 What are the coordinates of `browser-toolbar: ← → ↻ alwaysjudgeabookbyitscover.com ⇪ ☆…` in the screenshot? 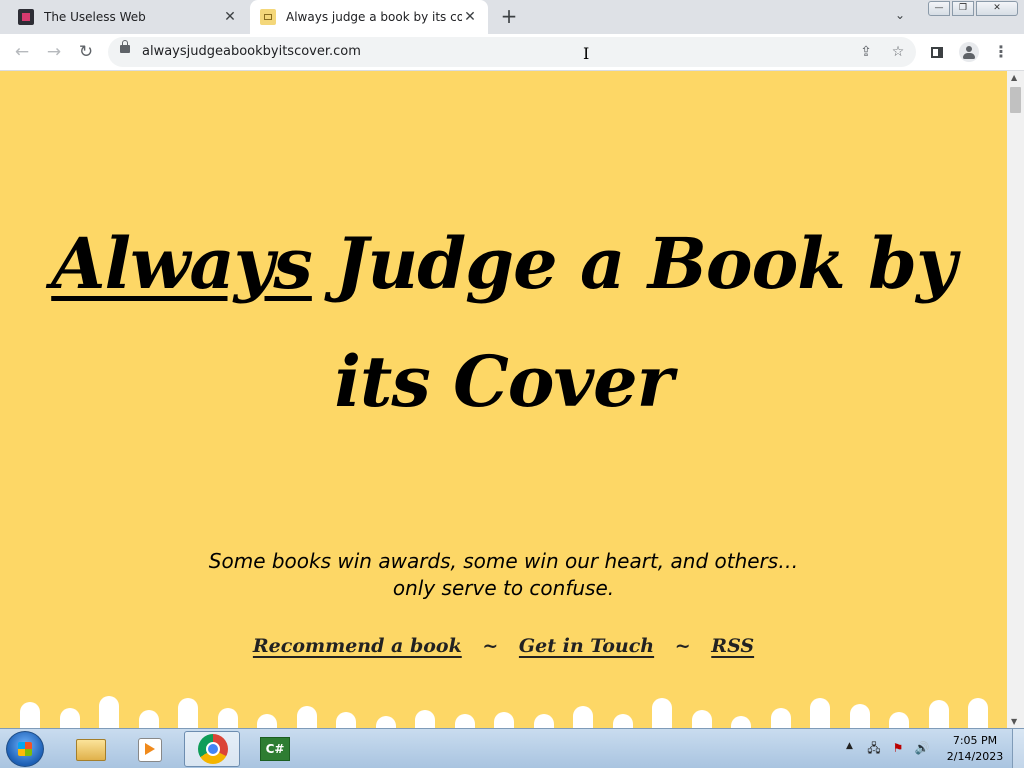 It's located at (512, 52).